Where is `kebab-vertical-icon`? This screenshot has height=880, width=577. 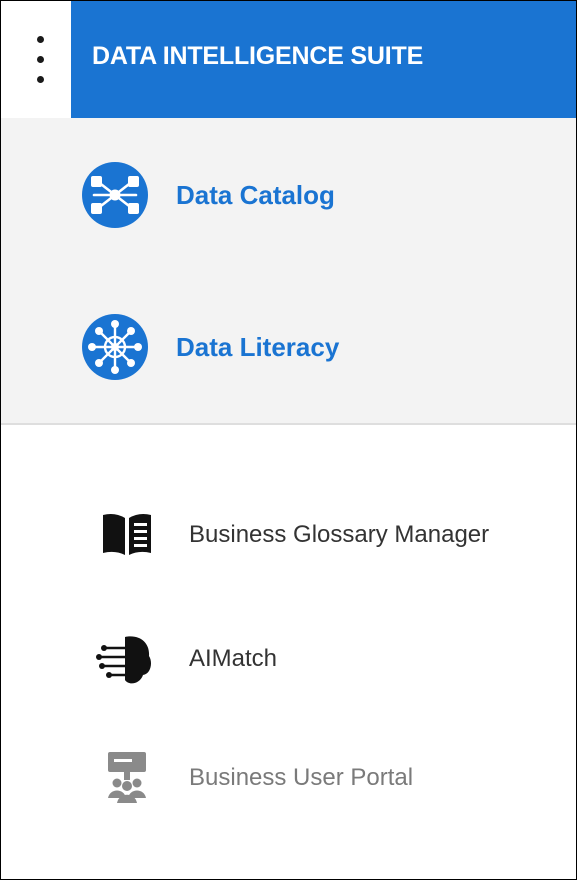 kebab-vertical-icon is located at coordinates (40, 60).